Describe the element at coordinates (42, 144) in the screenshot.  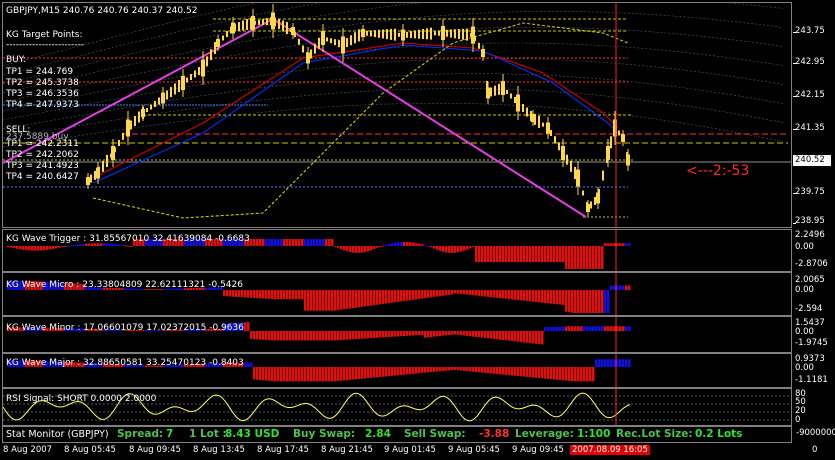
I see `sell-tp1: TP1 = 242.2311` at that location.